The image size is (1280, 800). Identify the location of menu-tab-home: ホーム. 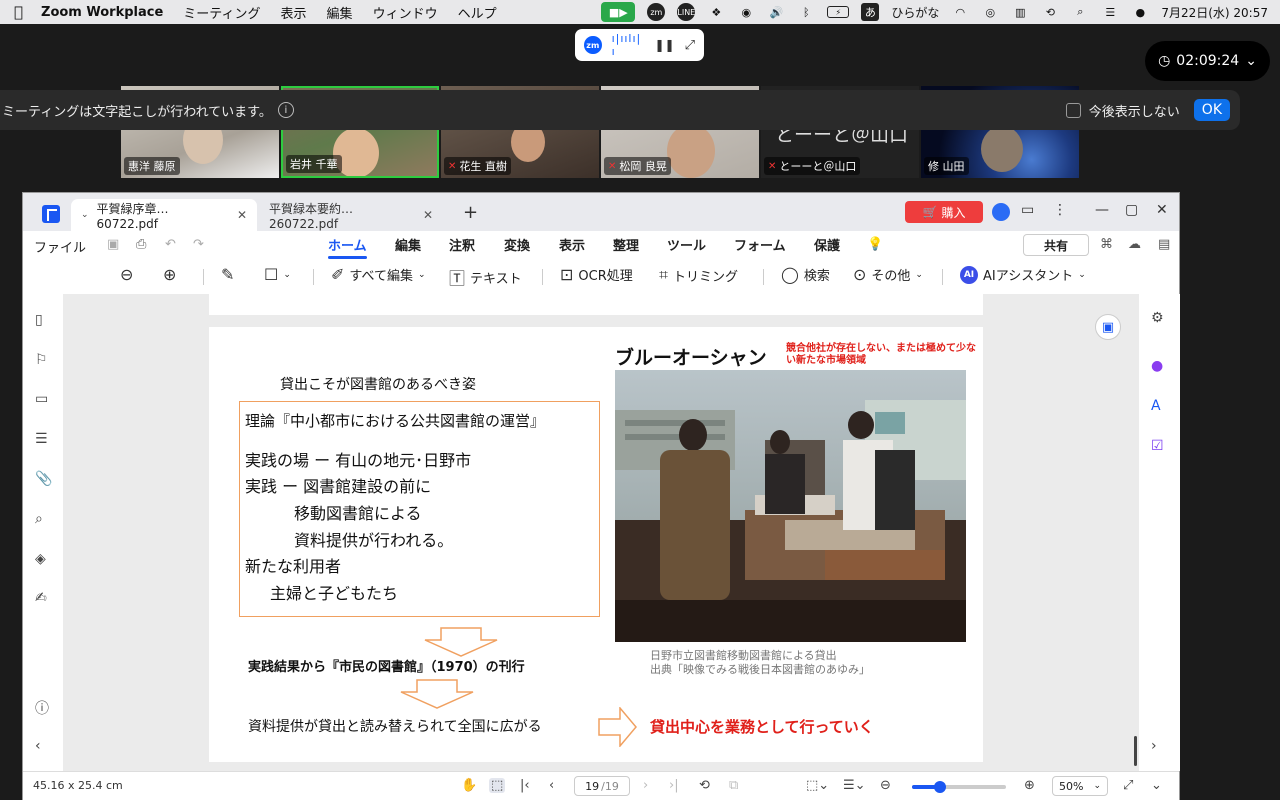
(347, 247).